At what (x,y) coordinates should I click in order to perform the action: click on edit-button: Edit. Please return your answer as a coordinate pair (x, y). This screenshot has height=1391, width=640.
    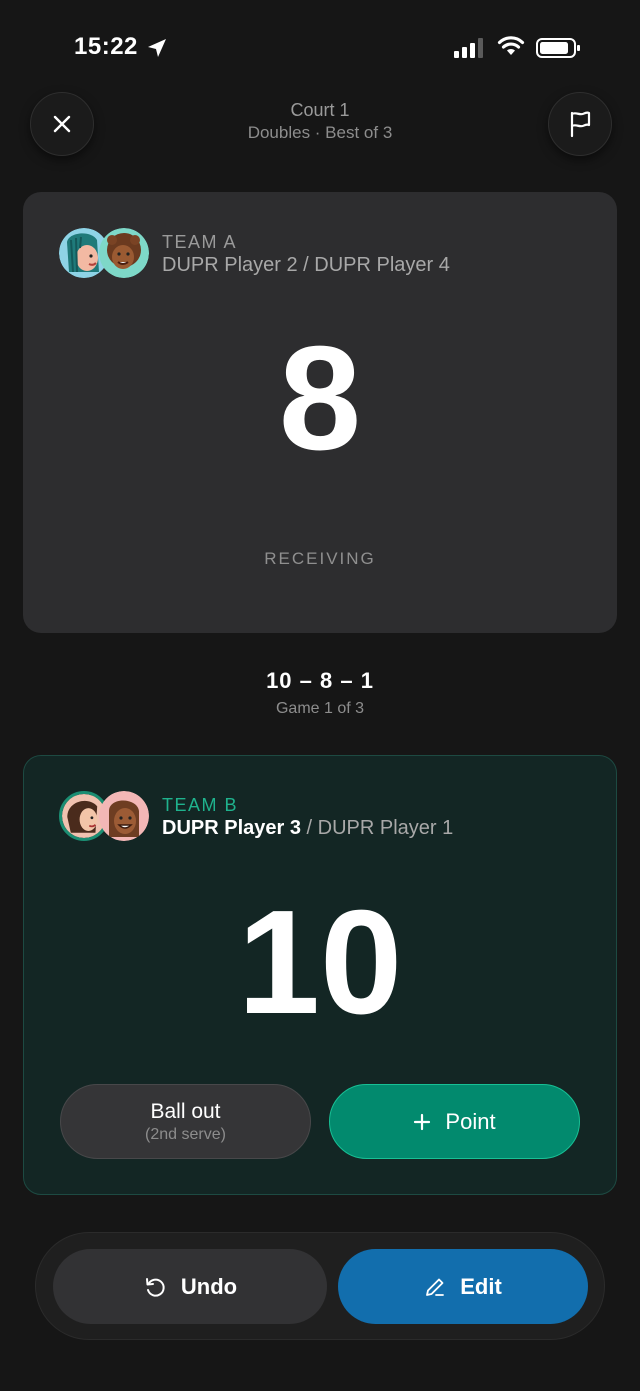
    Looking at the image, I should click on (463, 1286).